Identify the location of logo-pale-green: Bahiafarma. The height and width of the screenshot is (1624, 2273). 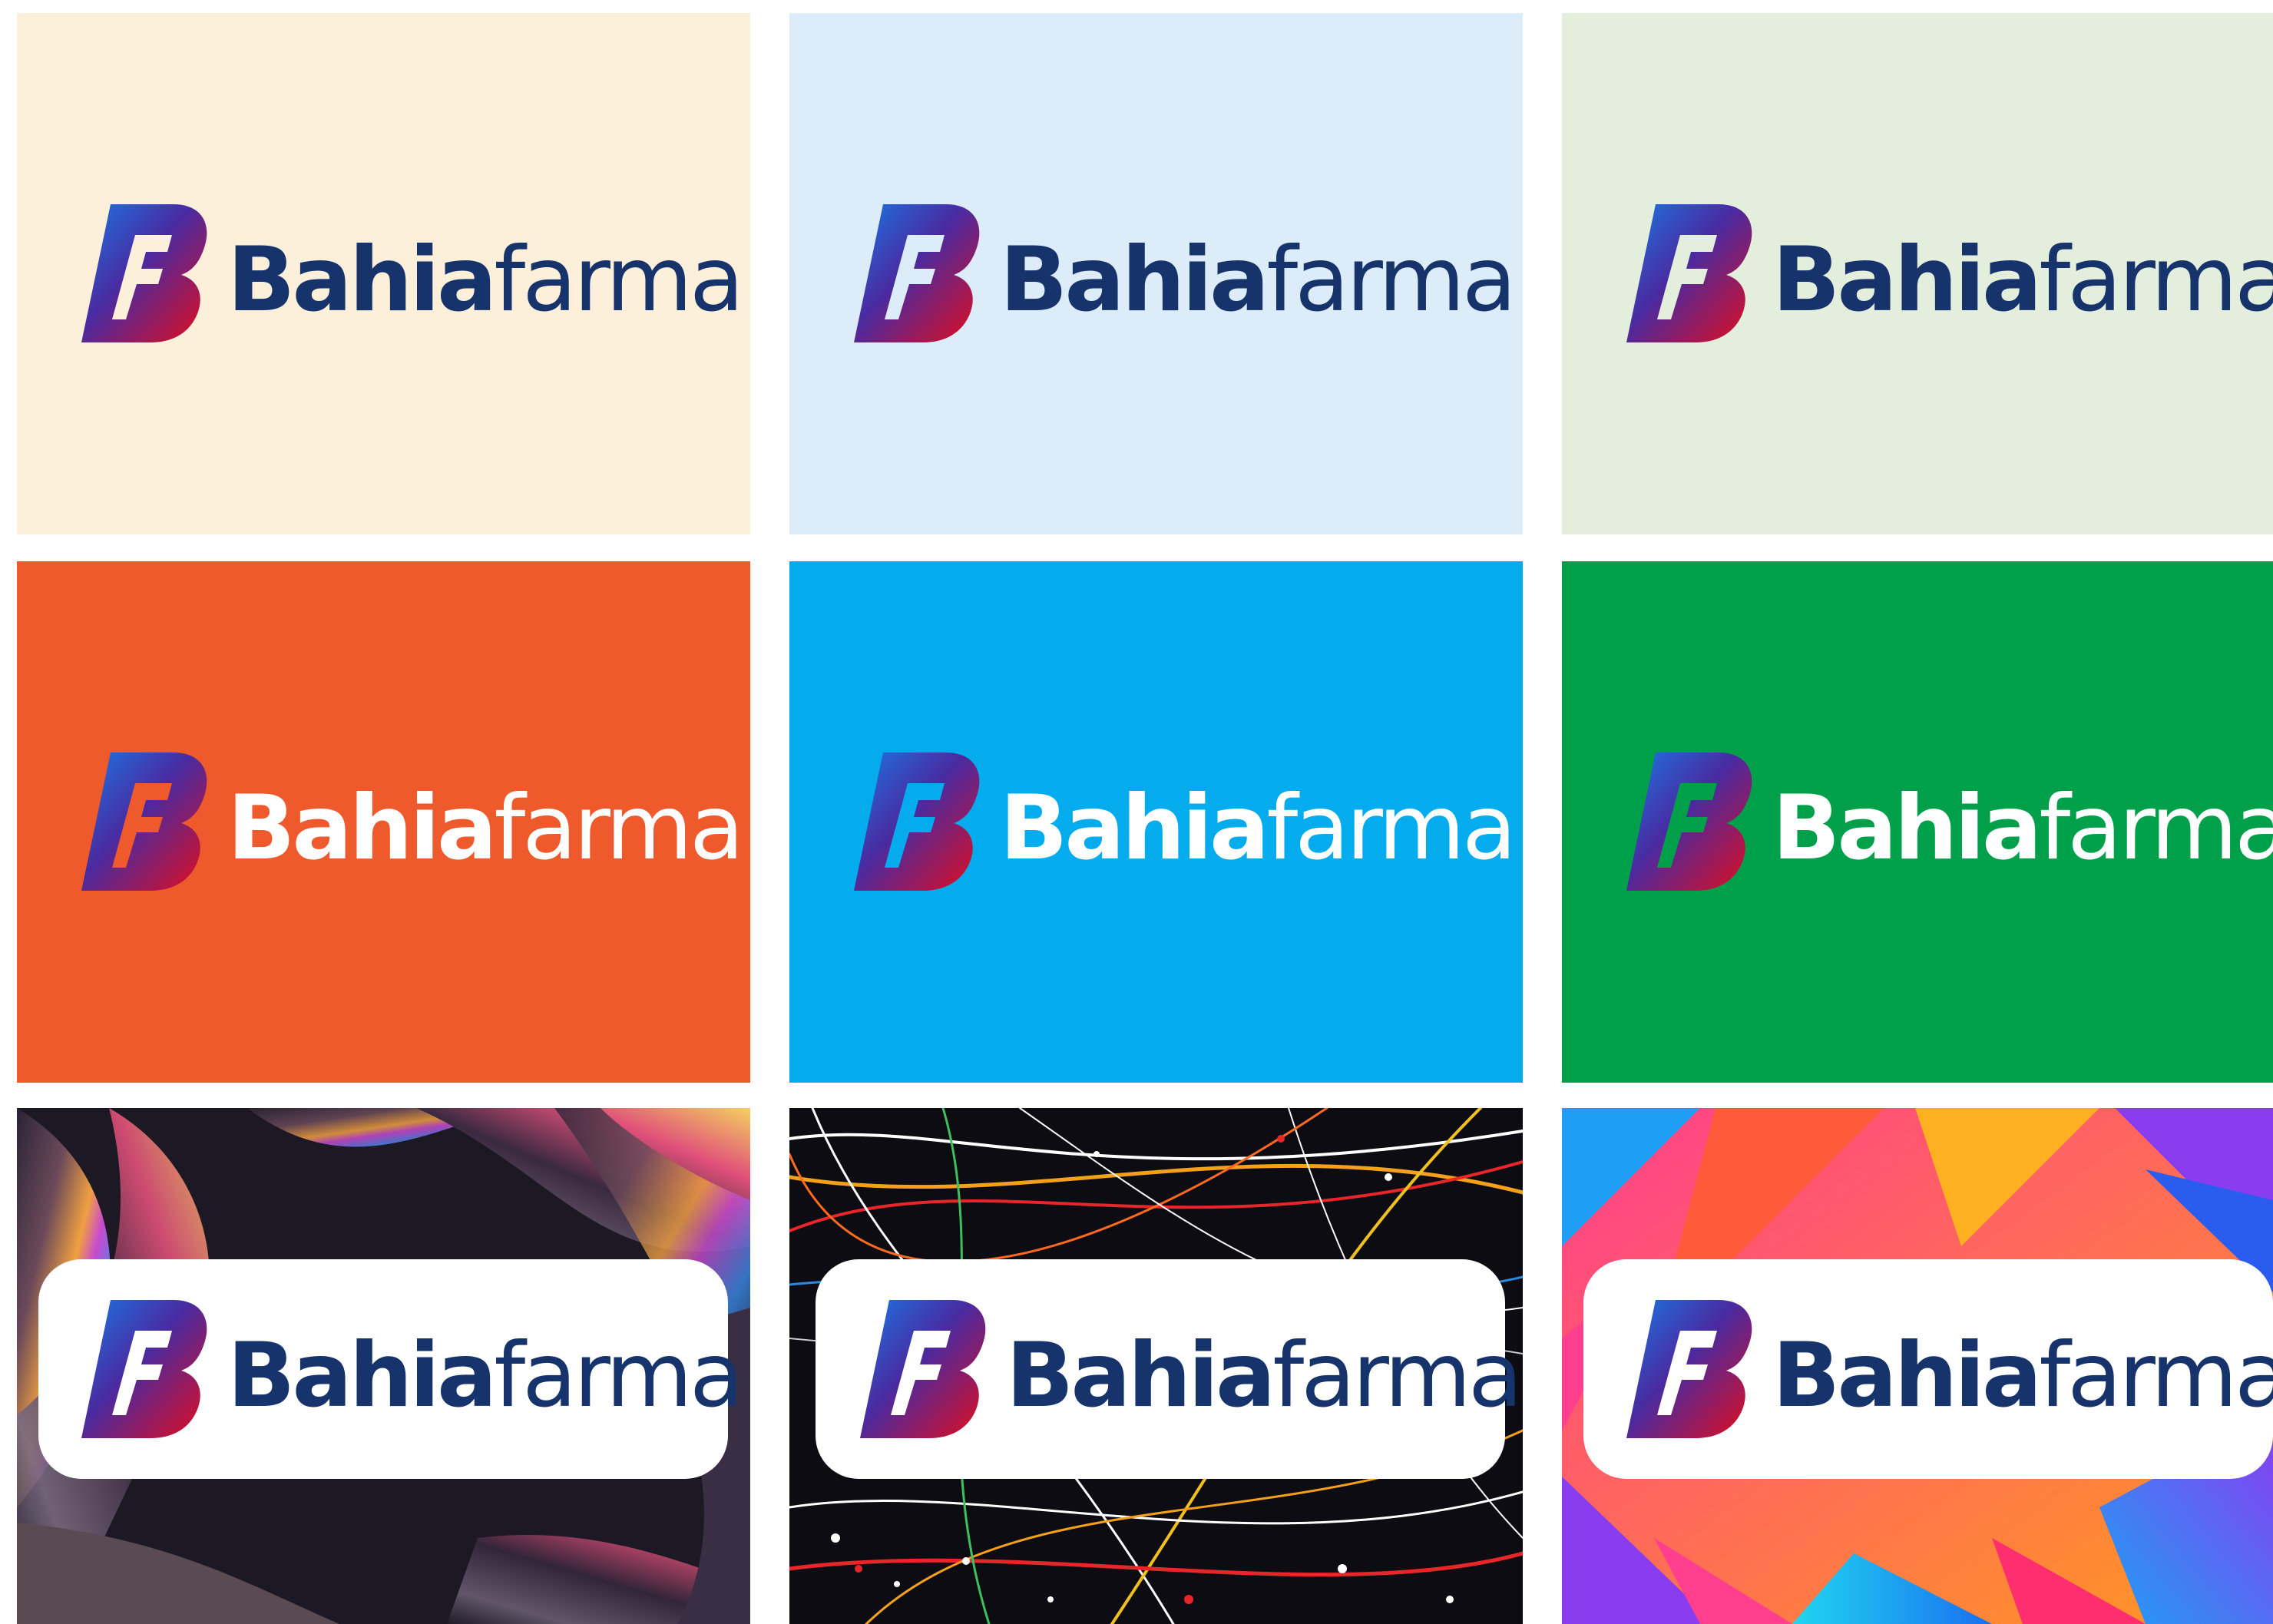
(1950, 273).